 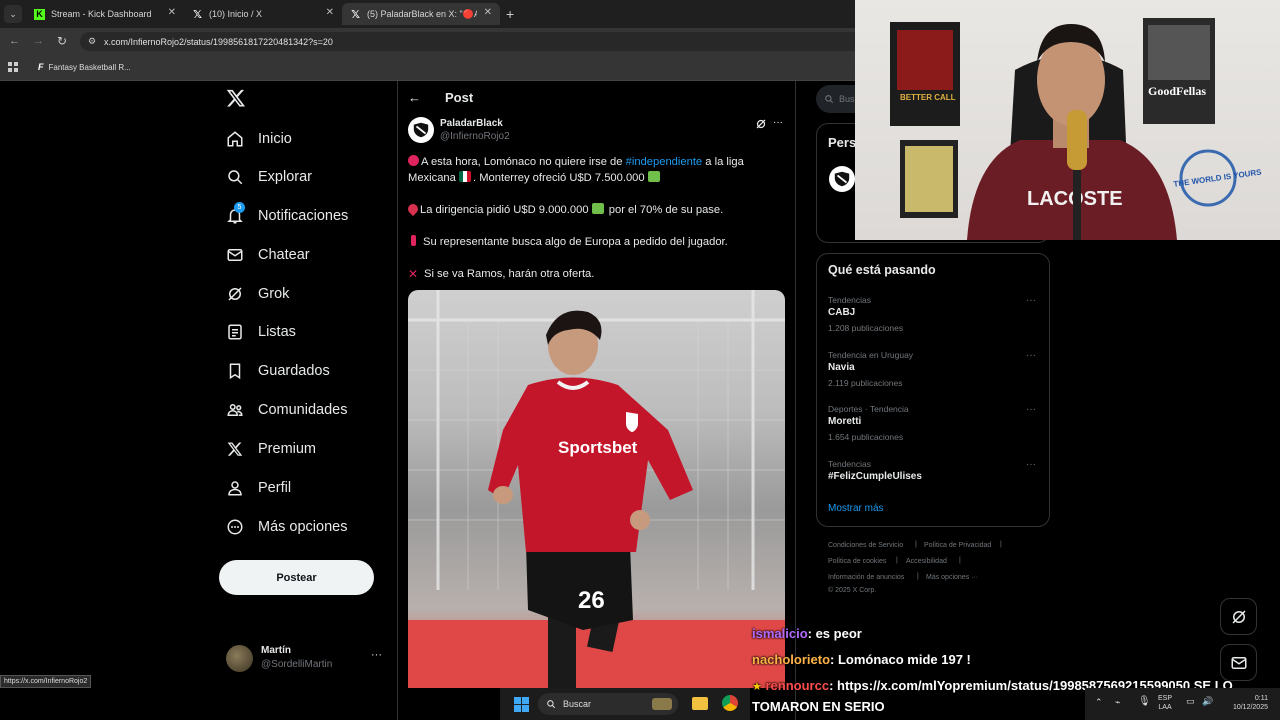 I want to click on tweet-text: Mexicana, so click(x=433, y=178).